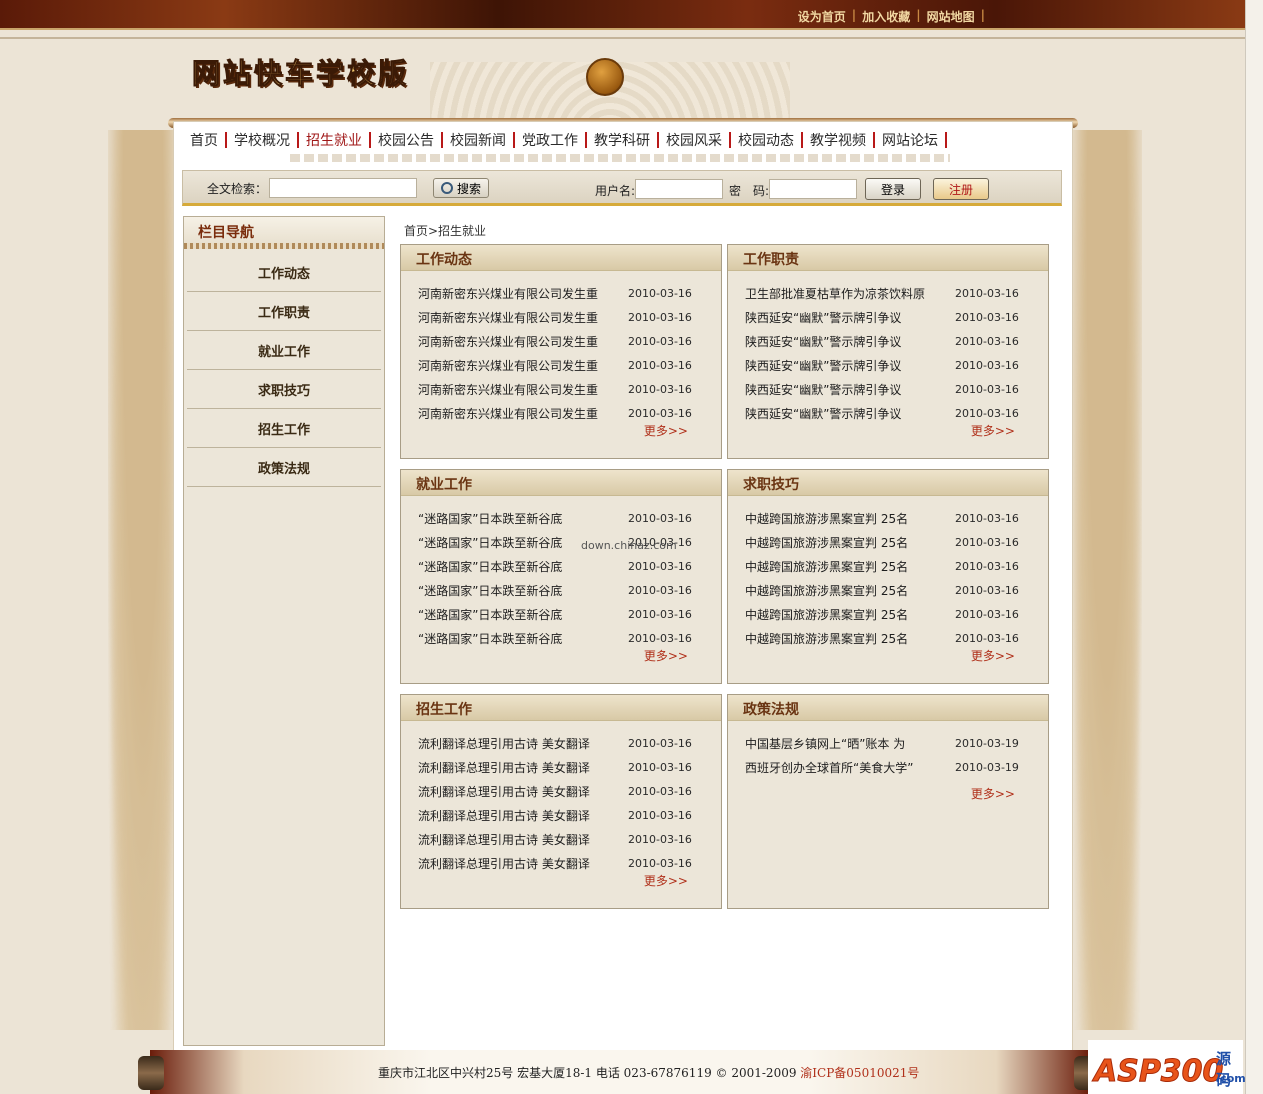  Describe the element at coordinates (561, 483) in the screenshot. I see `panel-title: 就业工作` at that location.